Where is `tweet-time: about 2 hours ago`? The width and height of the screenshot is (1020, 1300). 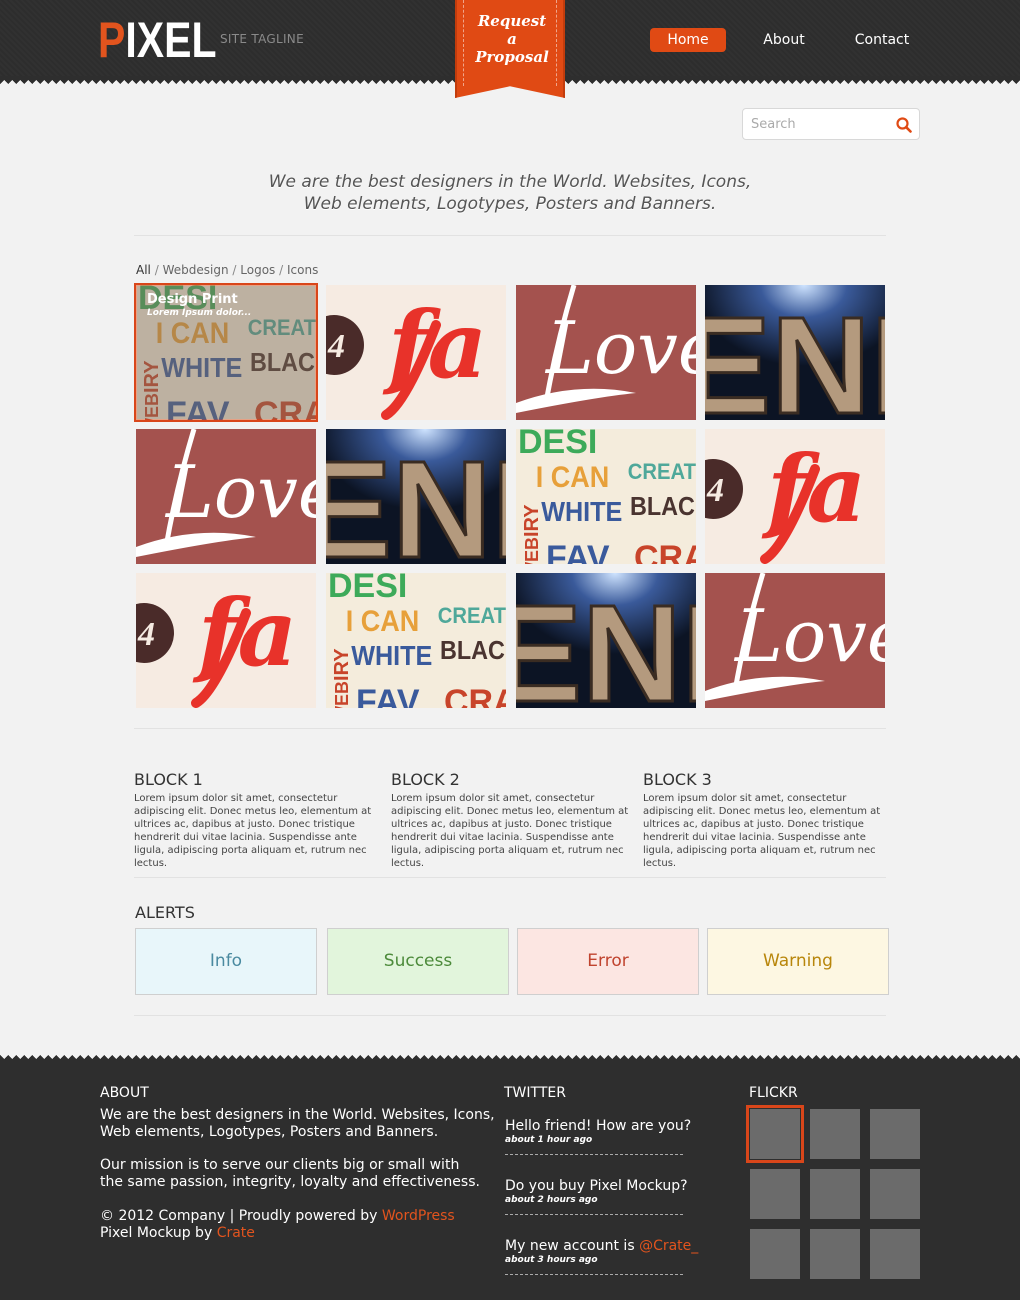
tweet-time: about 2 hours ago is located at coordinates (551, 1200).